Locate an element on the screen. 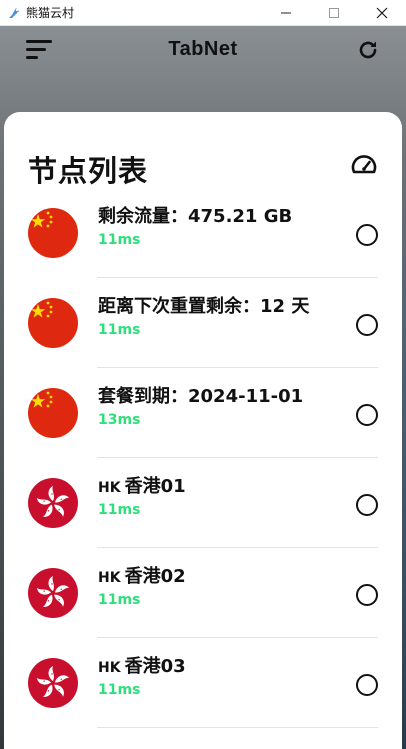 The width and height of the screenshot is (406, 749). node-name: HK 香港03 is located at coordinates (142, 665).